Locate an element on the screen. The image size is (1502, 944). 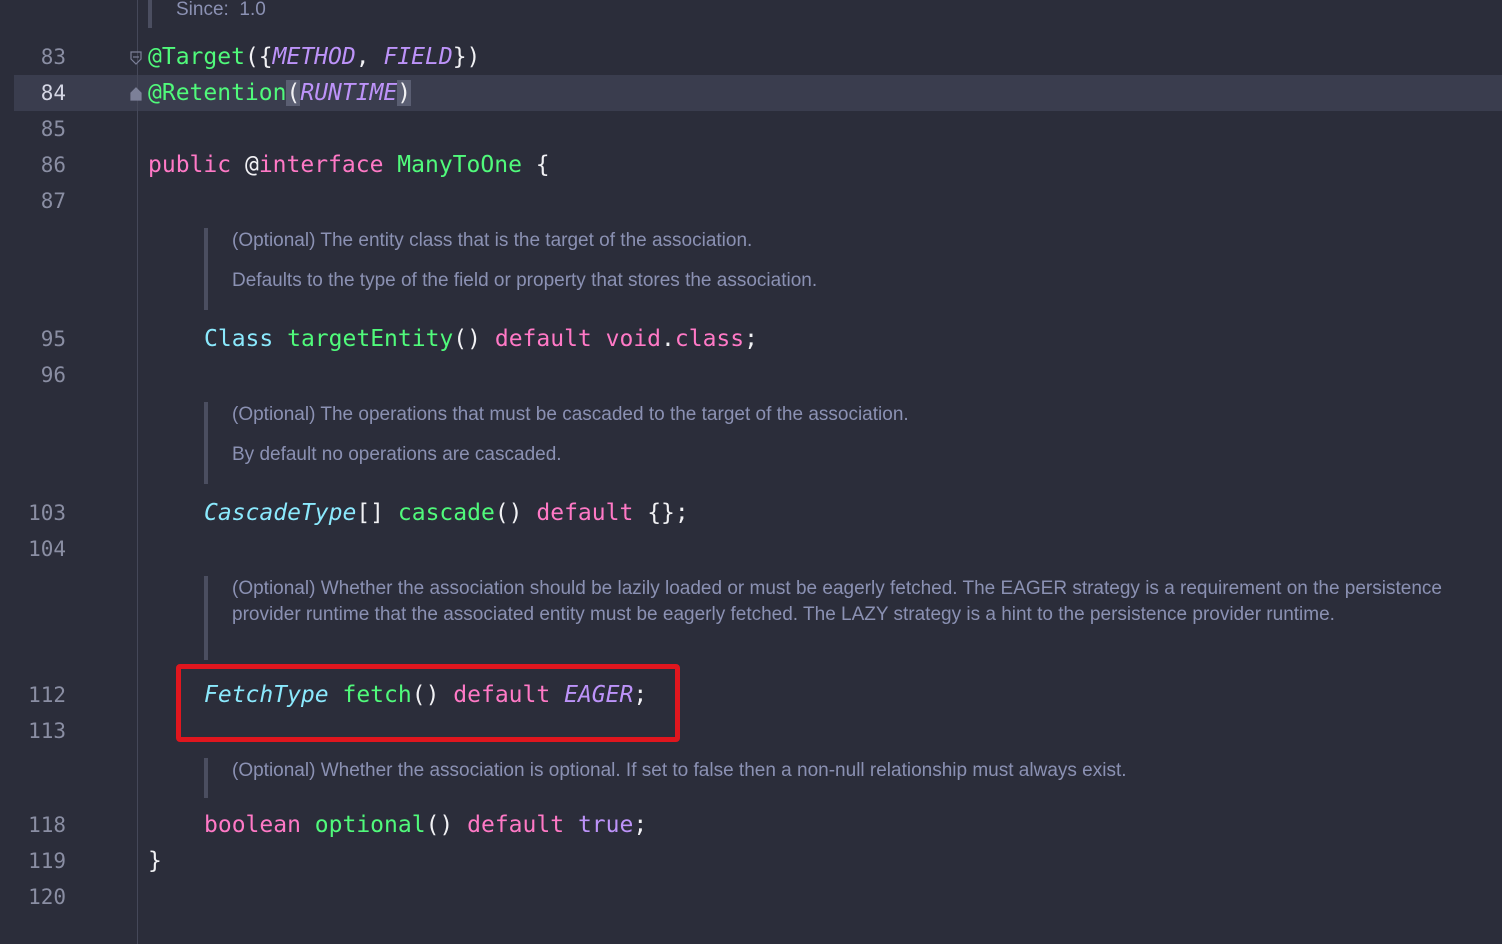
code-line-95: Class targetEntity() default void.class; is located at coordinates (481, 339).